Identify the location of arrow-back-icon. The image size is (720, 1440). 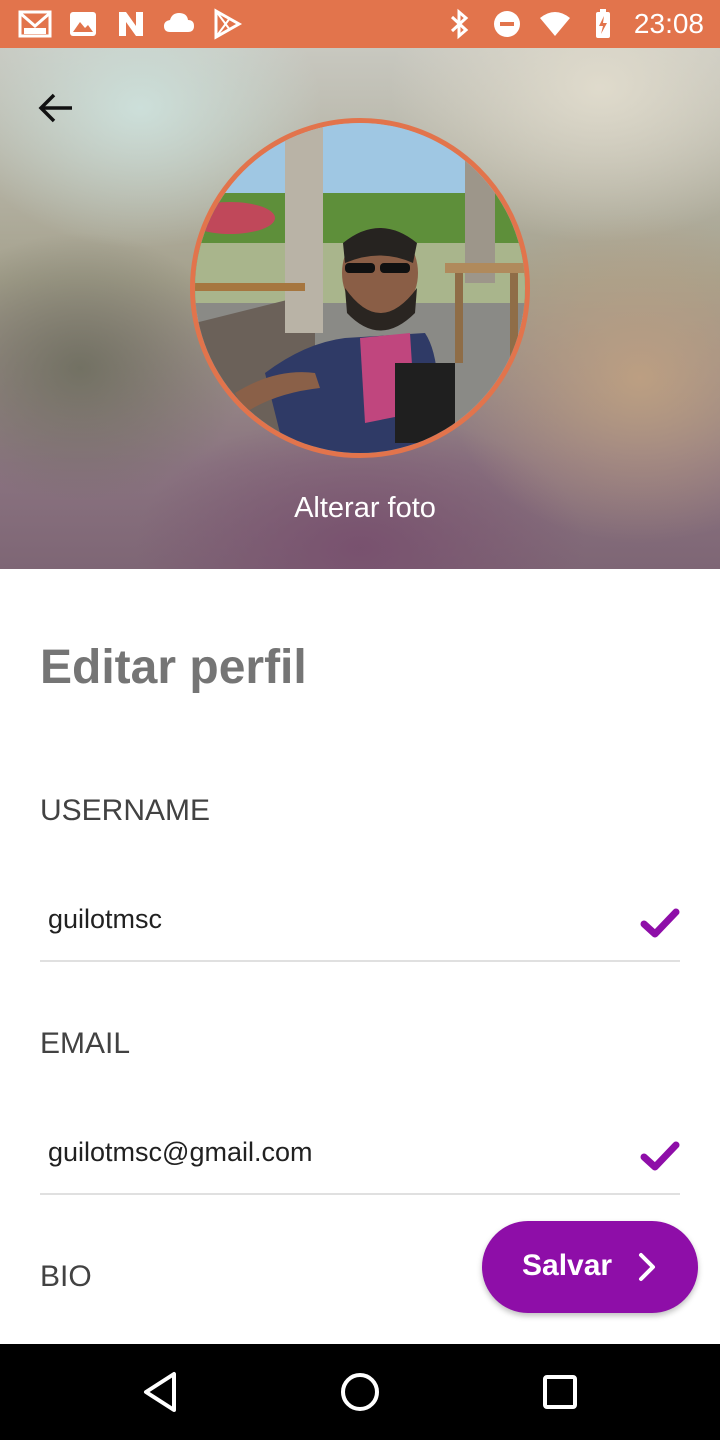
(56, 108).